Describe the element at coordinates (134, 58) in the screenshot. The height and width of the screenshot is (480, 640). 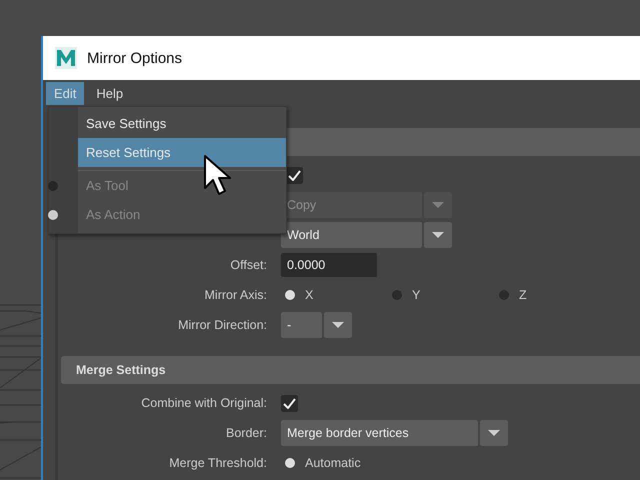
I see `window-title: Mirror Options` at that location.